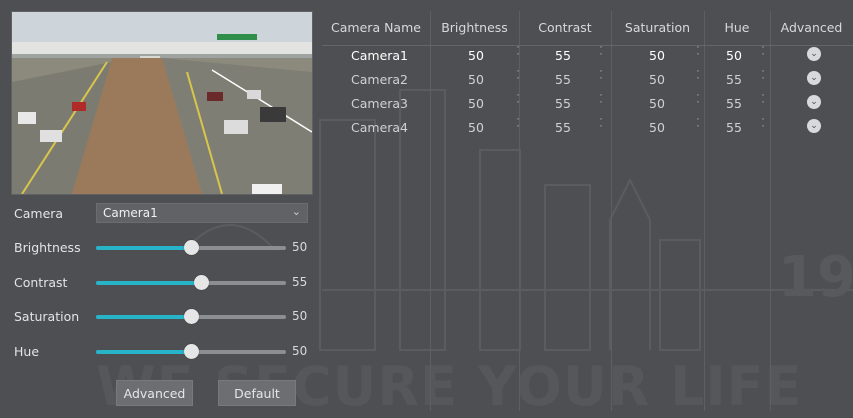  Describe the element at coordinates (380, 79) in the screenshot. I see `camera-name-cell: Camera2` at that location.